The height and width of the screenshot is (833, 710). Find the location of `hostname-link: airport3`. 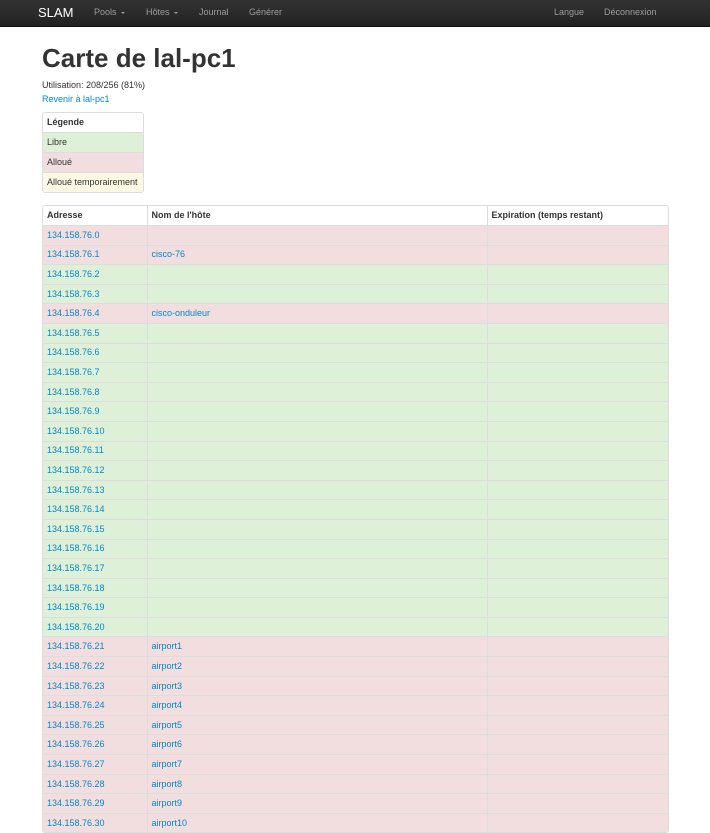

hostname-link: airport3 is located at coordinates (167, 686).